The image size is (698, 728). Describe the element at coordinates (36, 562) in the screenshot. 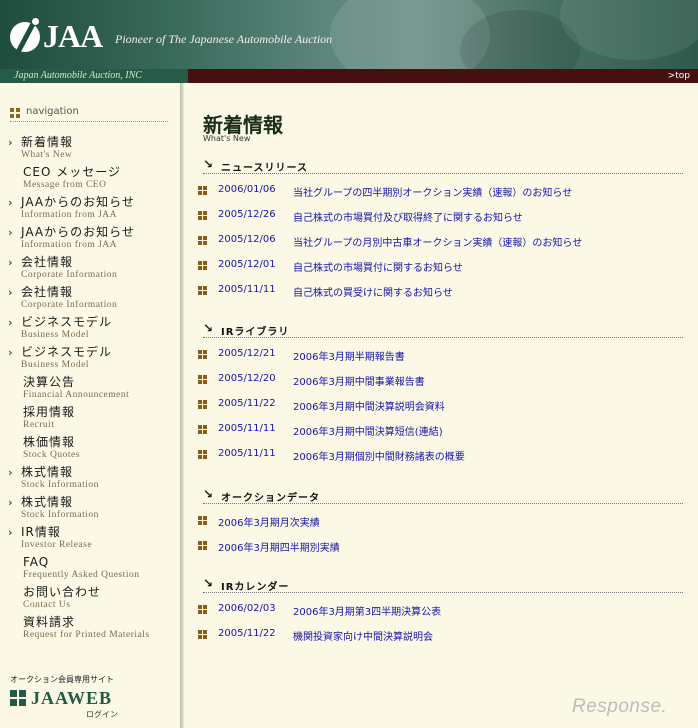

I see `sidebar-item-label: FAQ` at that location.